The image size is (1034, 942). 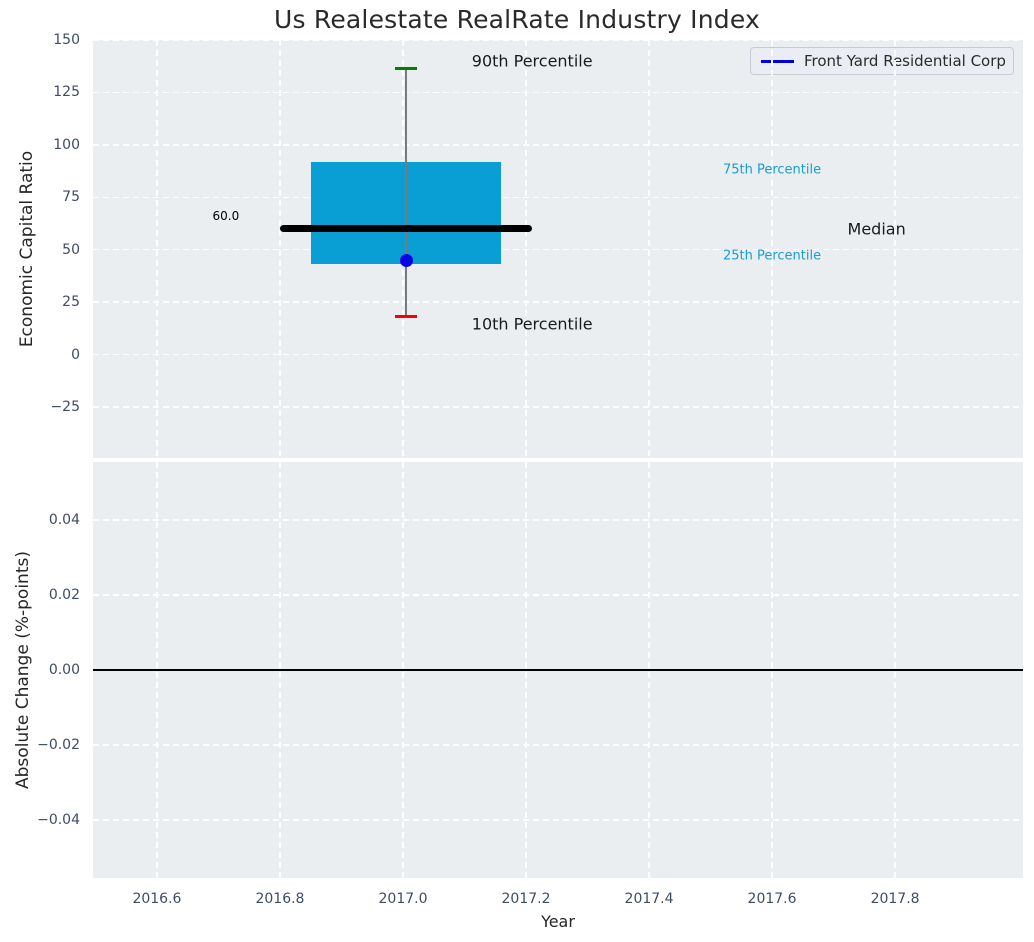 I want to click on whisker-line, so click(x=406, y=192).